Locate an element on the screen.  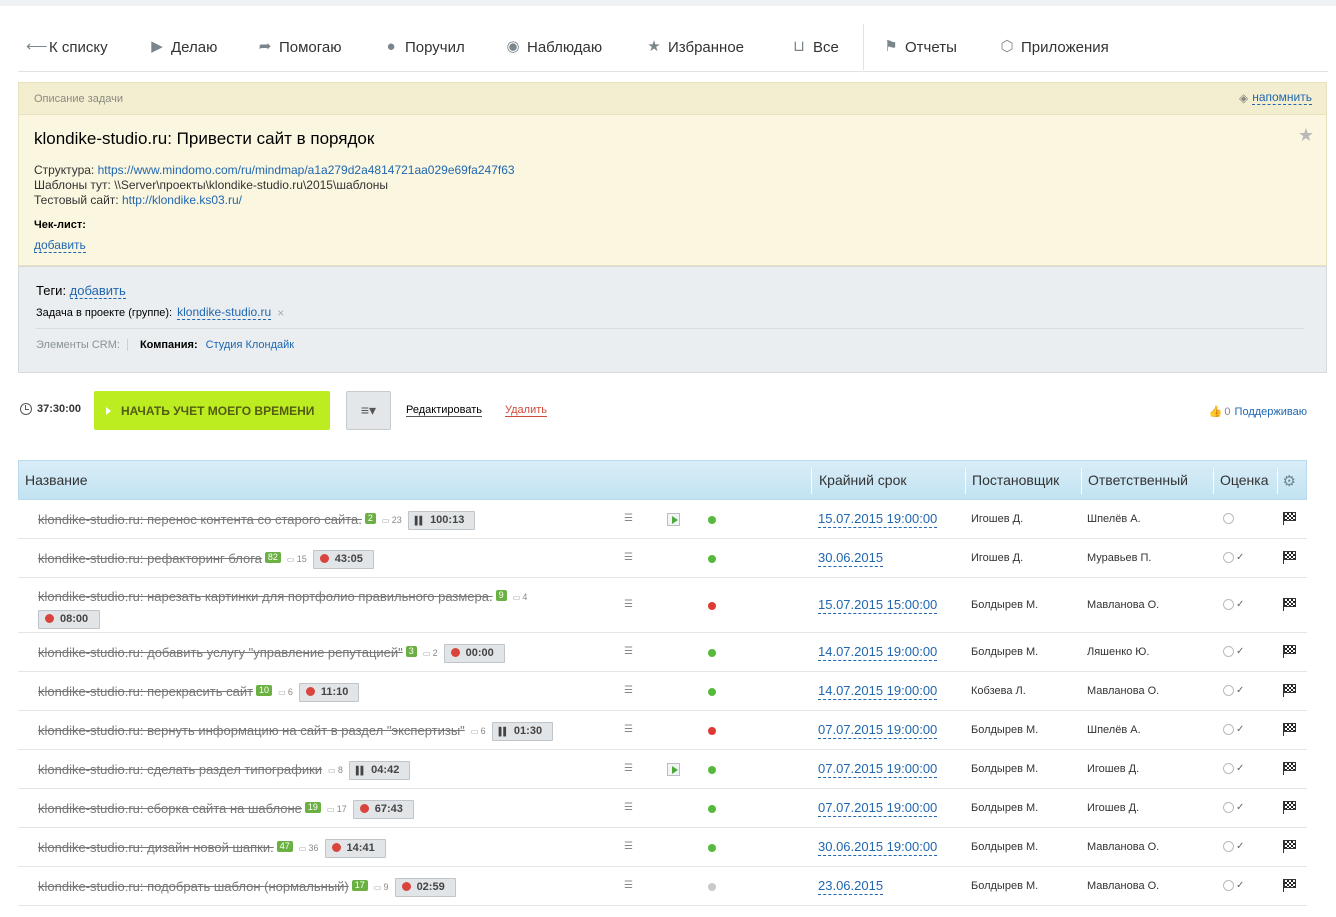
time-spent-button: 02:59 is located at coordinates (425, 887).